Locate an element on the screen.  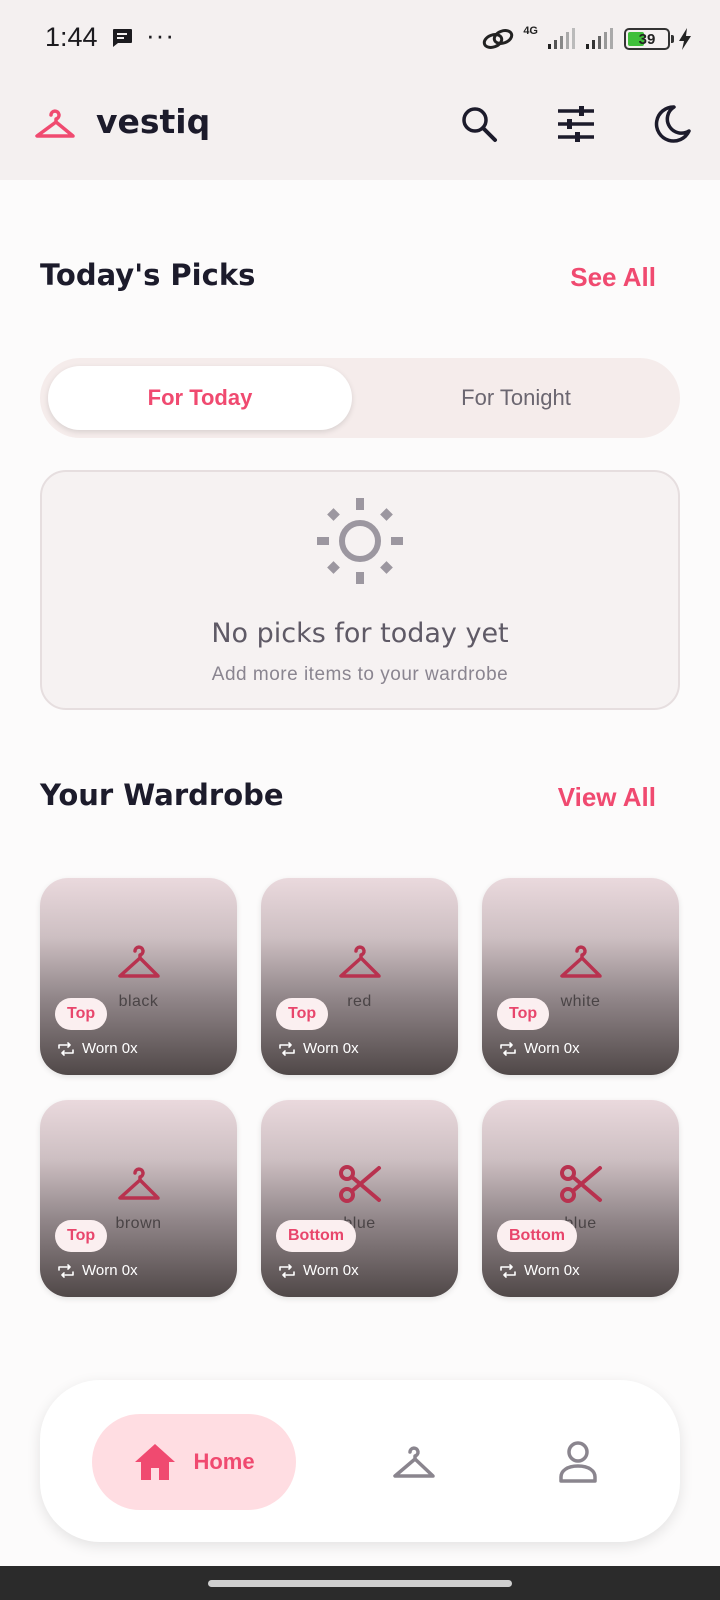
empty-state-subtitle: Add more items to your wardrobe is located at coordinates (360, 674).